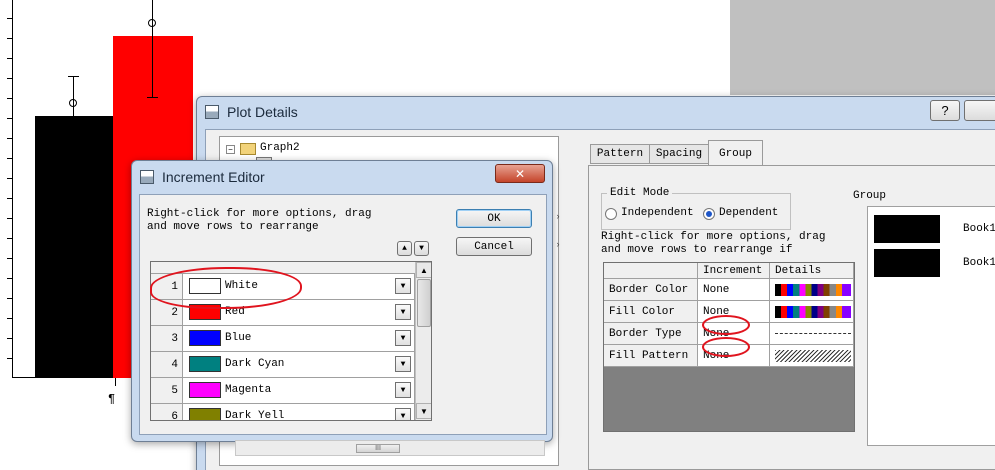  Describe the element at coordinates (248, 149) in the screenshot. I see `folder-icon` at that location.